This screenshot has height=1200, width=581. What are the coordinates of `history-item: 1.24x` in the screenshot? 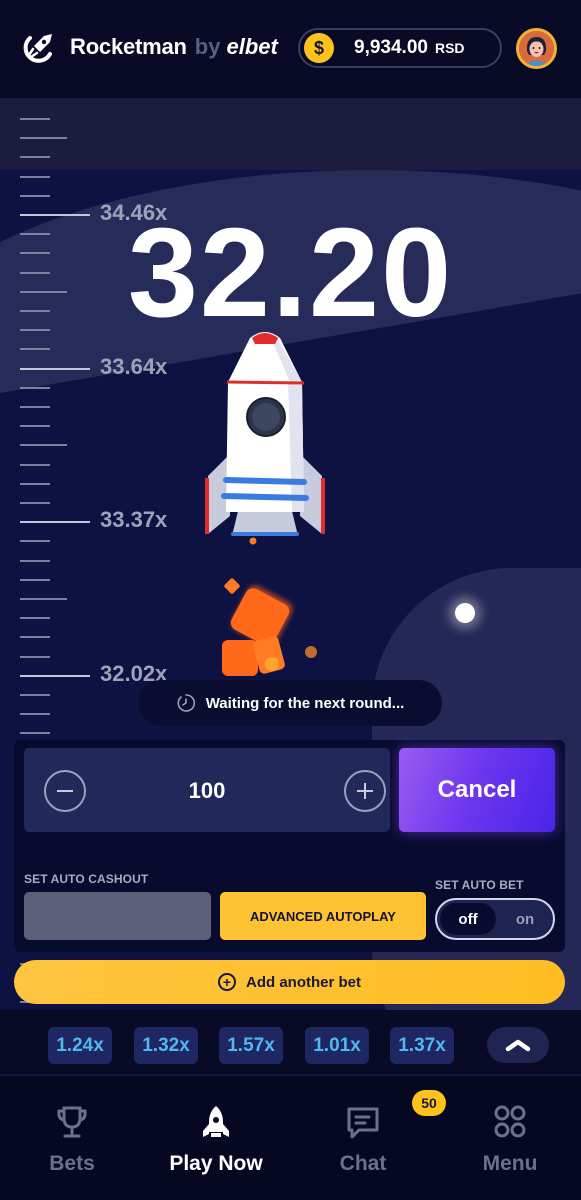 It's located at (80, 1045).